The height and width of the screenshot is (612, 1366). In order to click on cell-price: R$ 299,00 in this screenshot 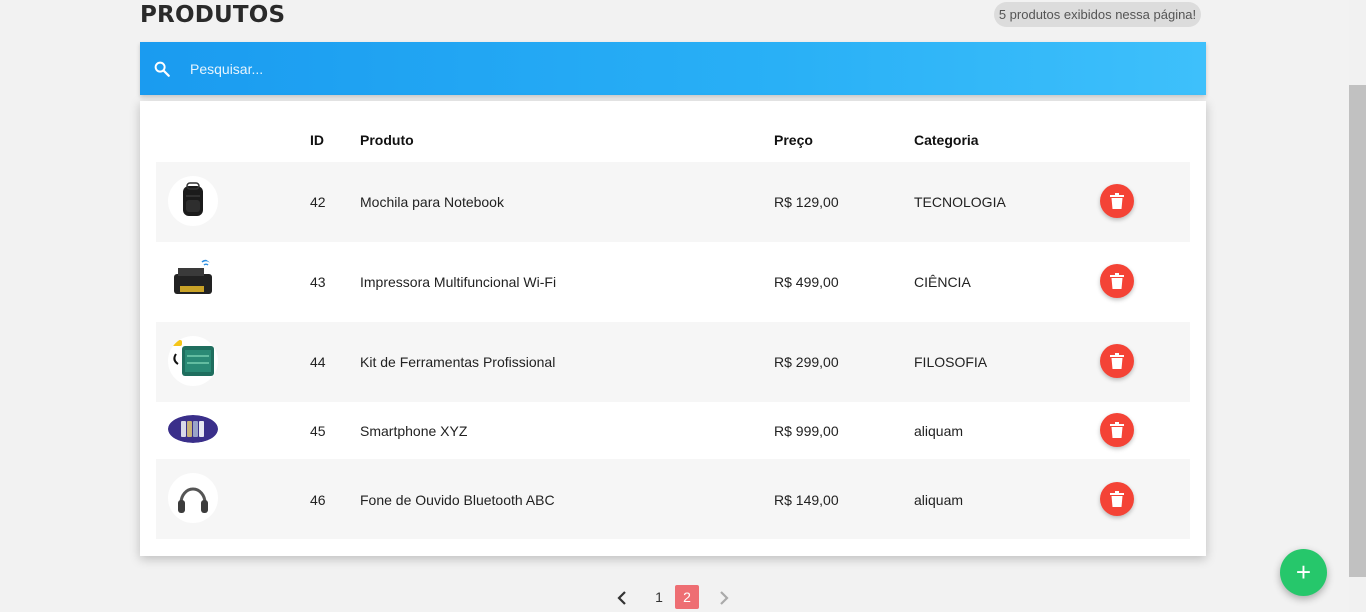, I will do `click(806, 362)`.